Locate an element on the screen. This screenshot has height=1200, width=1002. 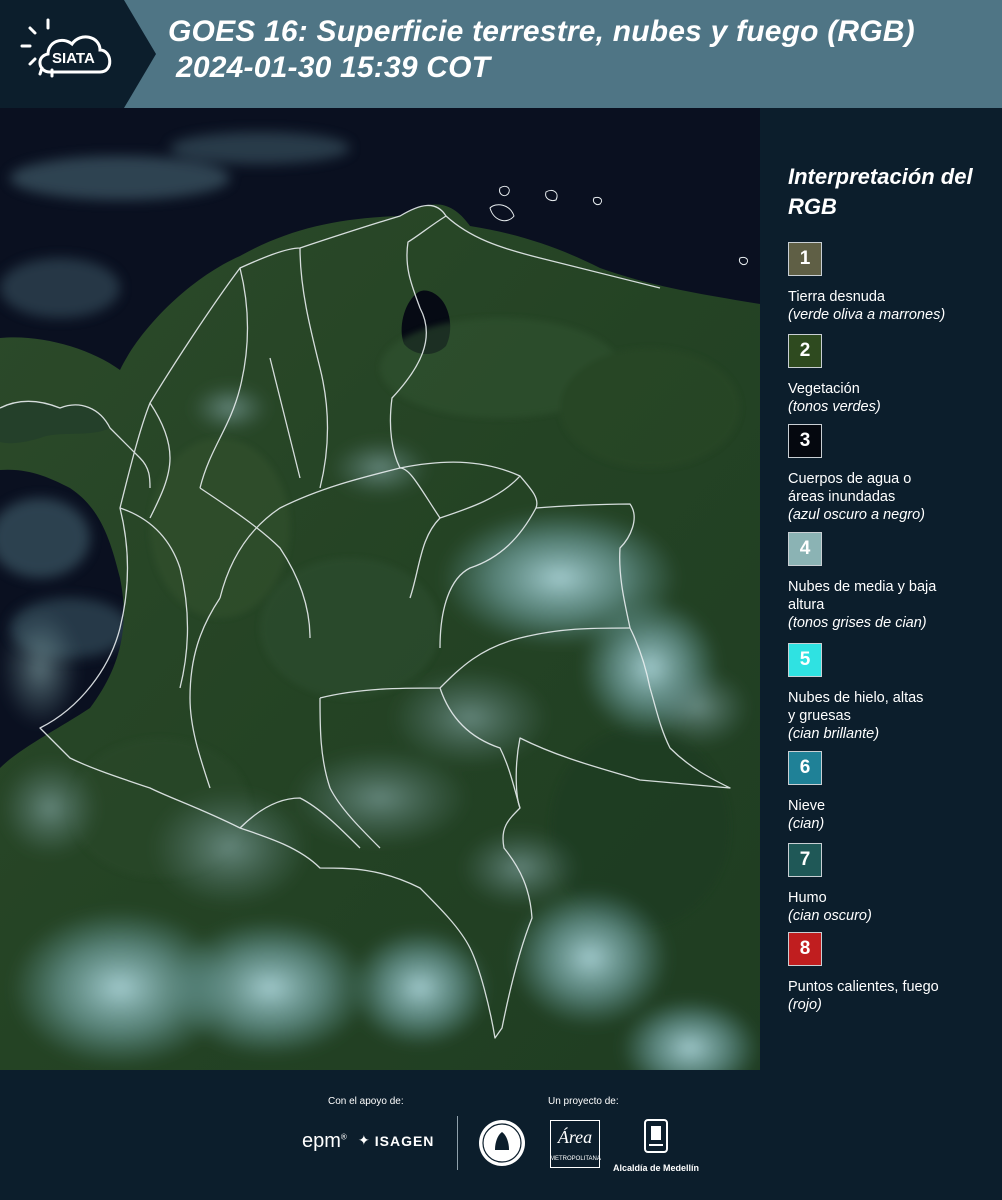
legend-swatch-7: 7 is located at coordinates (805, 860).